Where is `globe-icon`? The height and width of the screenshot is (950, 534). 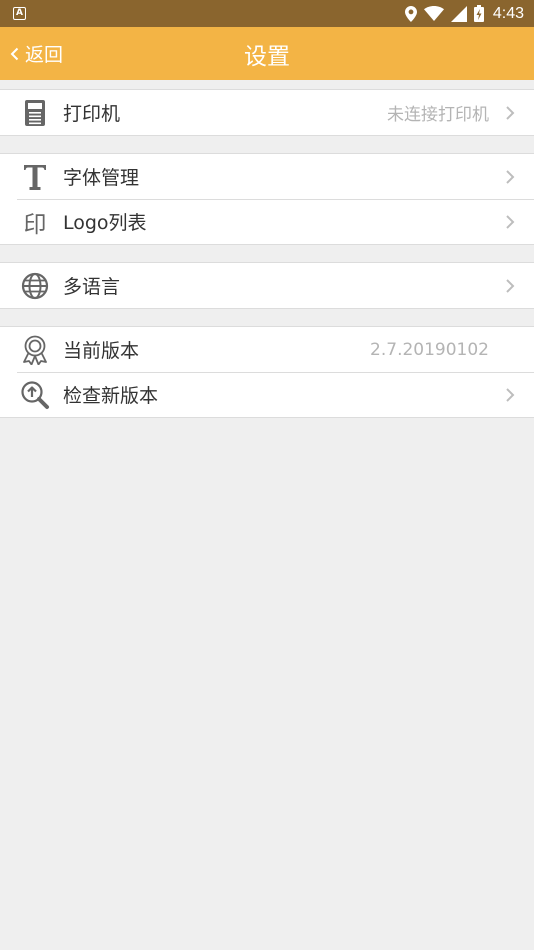
globe-icon is located at coordinates (35, 286).